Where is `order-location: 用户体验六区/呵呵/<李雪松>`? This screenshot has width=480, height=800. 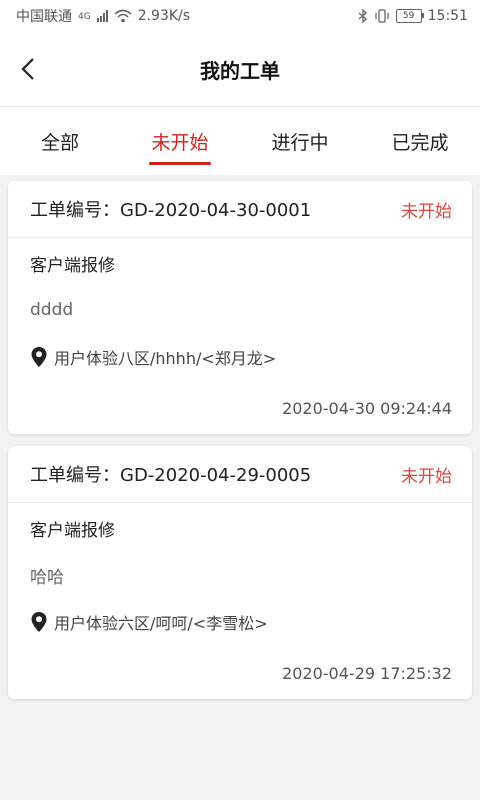
order-location: 用户体验六区/呵呵/<李雪松> is located at coordinates (161, 623).